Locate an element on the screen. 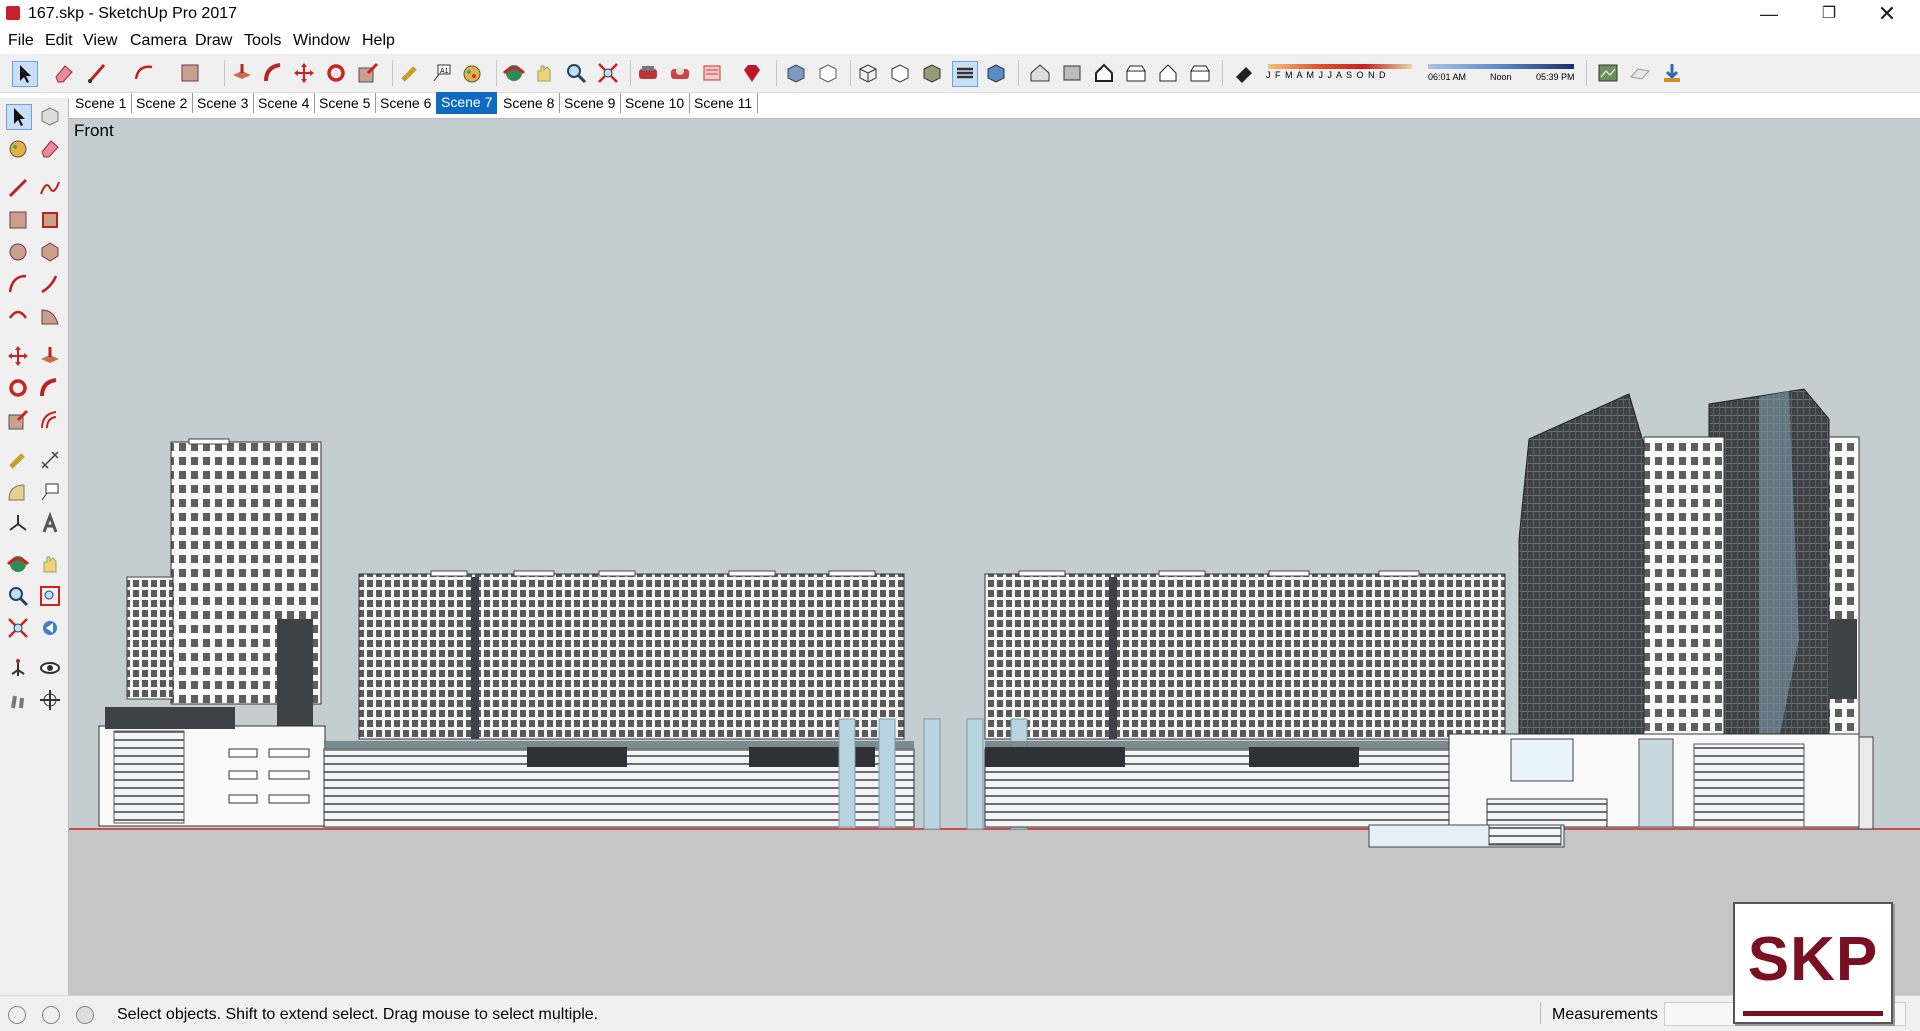  circle-icon is located at coordinates (18, 252).